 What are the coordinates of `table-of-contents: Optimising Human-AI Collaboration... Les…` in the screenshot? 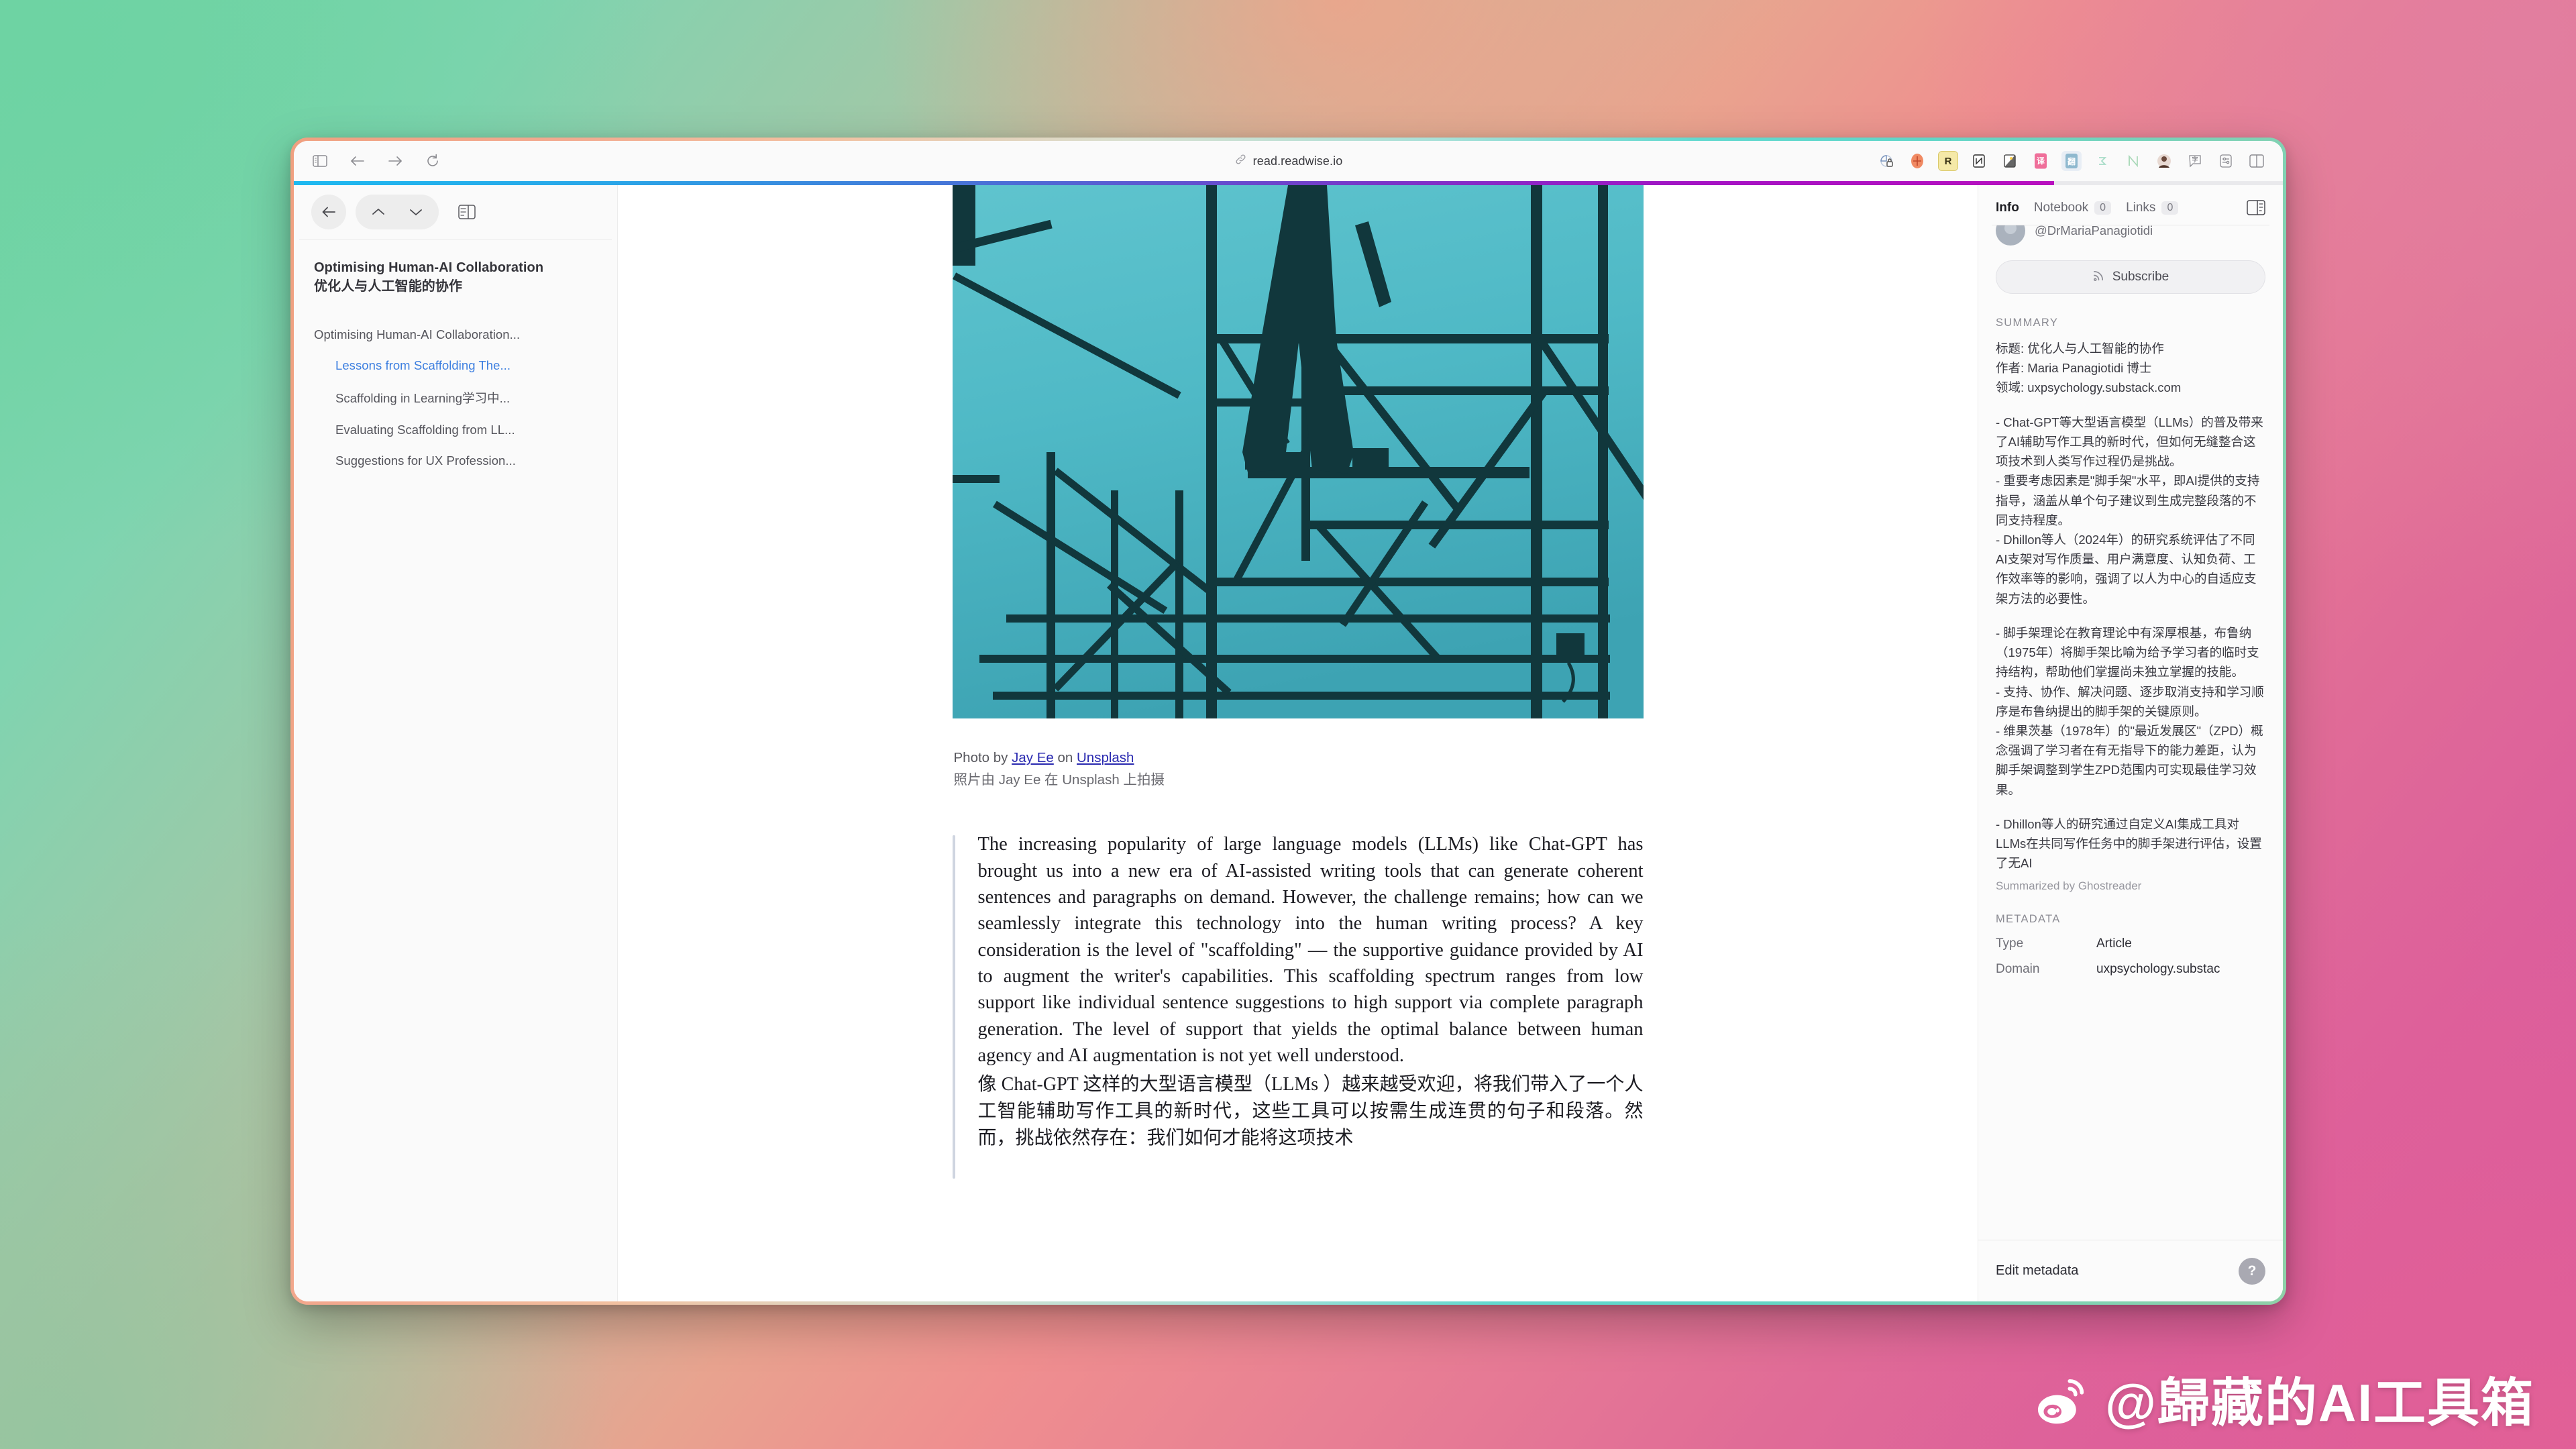 It's located at (455, 397).